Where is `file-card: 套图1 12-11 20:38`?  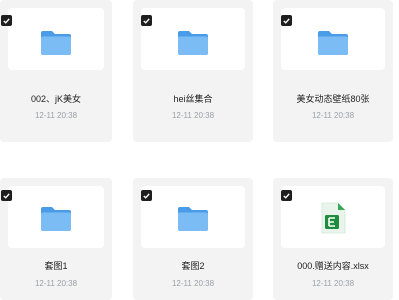
file-card: 套图1 12-11 20:38 is located at coordinates (56, 239).